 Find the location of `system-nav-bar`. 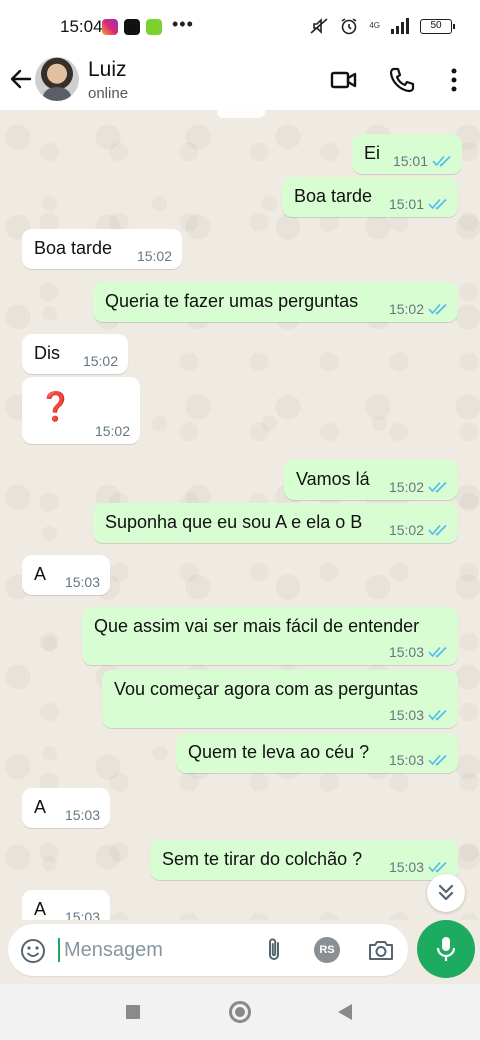

system-nav-bar is located at coordinates (240, 1012).